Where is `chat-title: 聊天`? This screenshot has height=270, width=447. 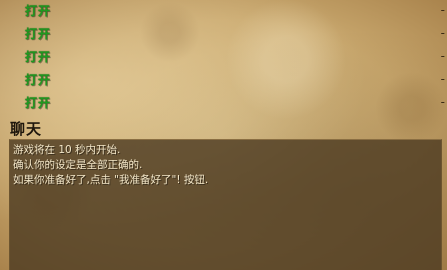
chat-title: 聊天 is located at coordinates (26, 129).